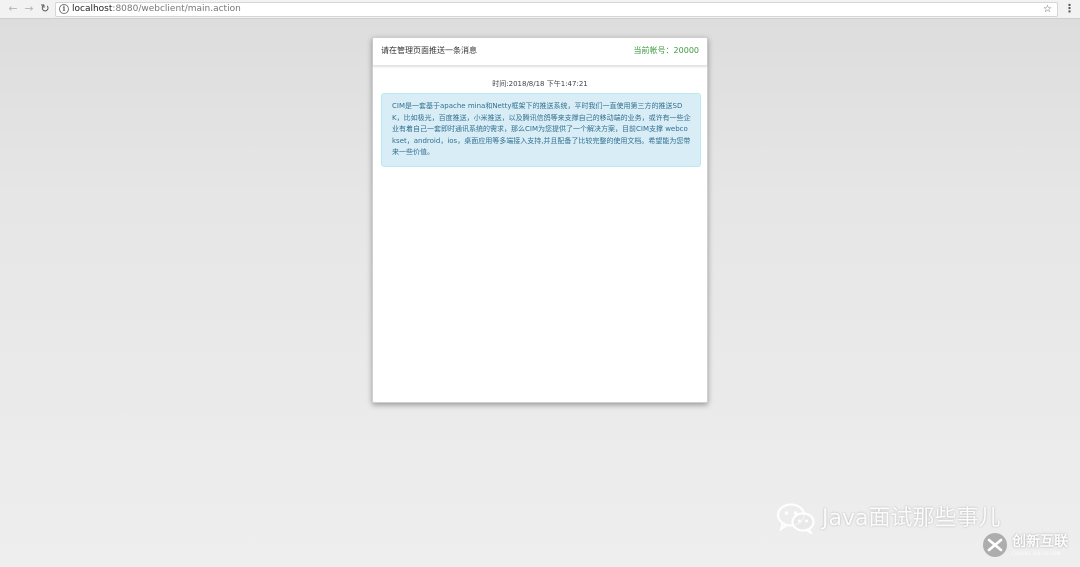 This screenshot has width=1080, height=567. I want to click on brand-subtitle: CHUANG XIN HU LIAN, so click(1036, 553).